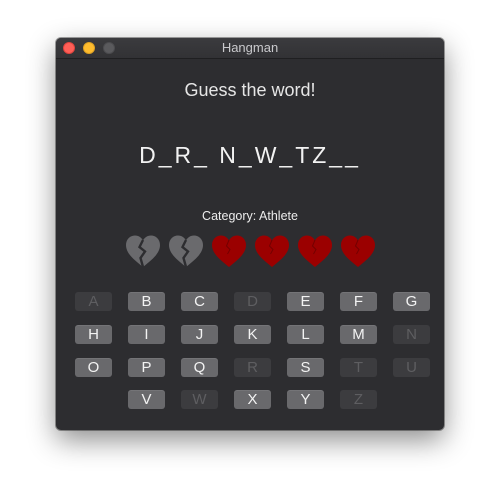 The height and width of the screenshot is (503, 500). Describe the element at coordinates (93, 334) in the screenshot. I see `key-h: H` at that location.